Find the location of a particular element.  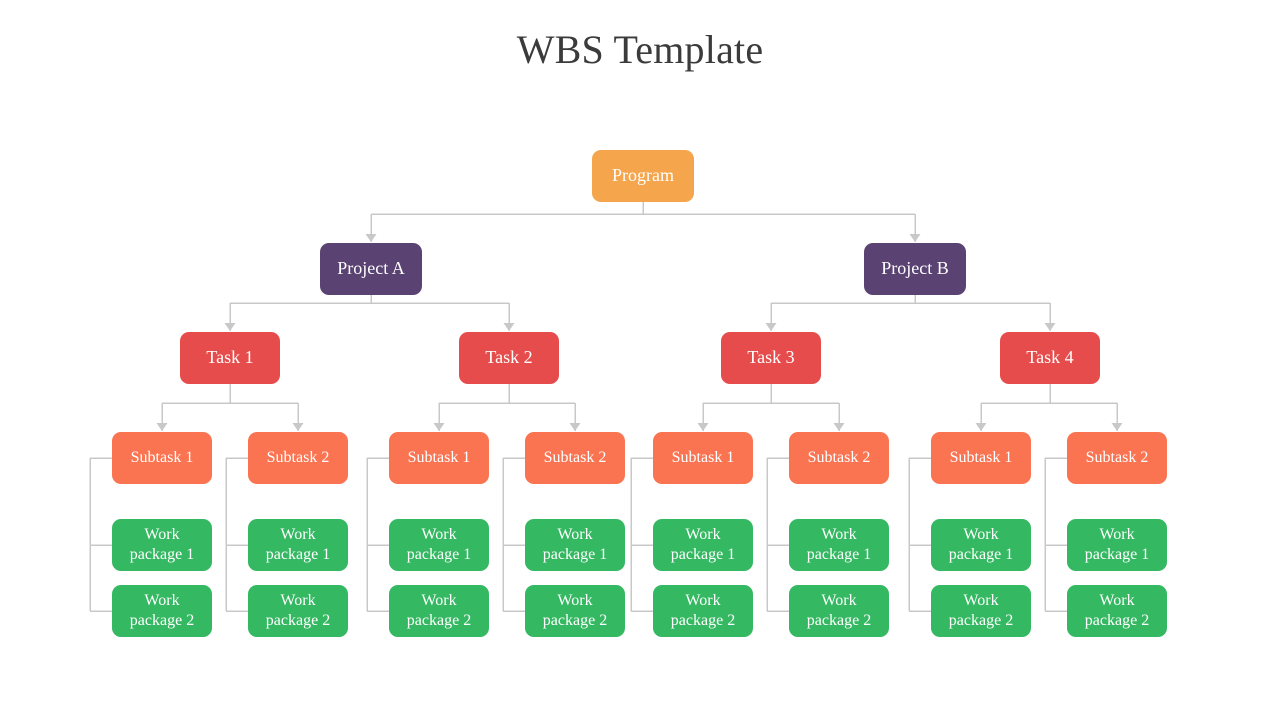

wbs-node-s8: Subtask 2 is located at coordinates (1117, 458).